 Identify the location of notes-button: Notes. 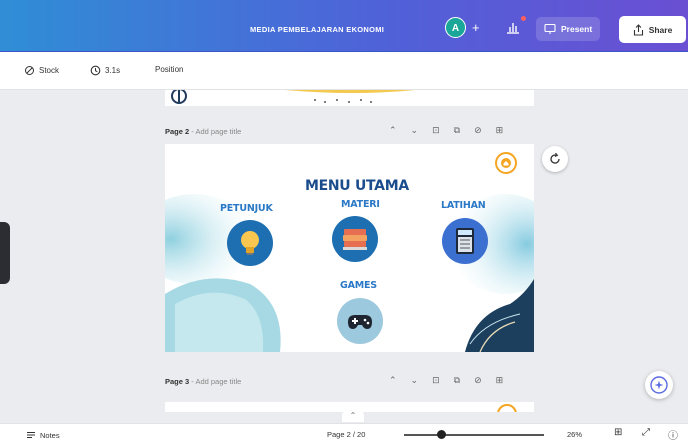
(43, 435).